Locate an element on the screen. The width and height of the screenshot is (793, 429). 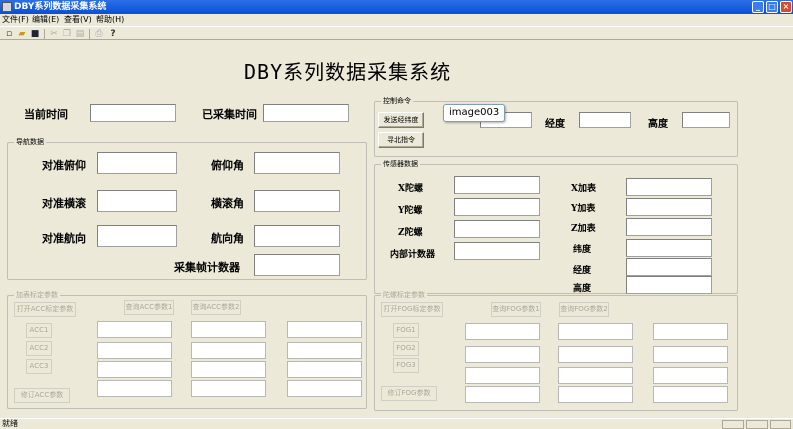
copy-icon: ❐ is located at coordinates (67, 34).